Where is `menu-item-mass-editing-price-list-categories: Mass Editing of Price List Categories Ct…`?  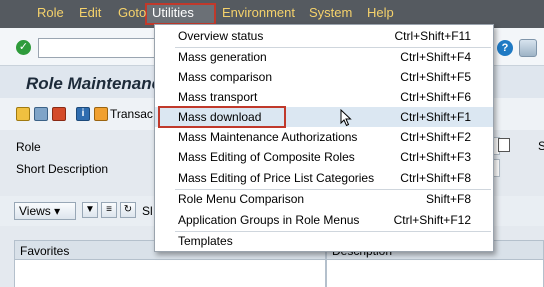
menu-item-mass-editing-price-list-categories: Mass Editing of Price List Categories Ct… is located at coordinates (324, 178).